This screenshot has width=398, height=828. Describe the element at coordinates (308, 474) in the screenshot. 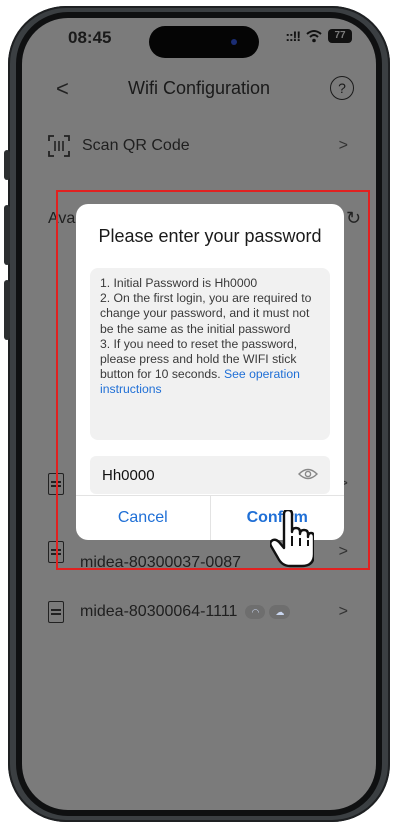

I see `eye-icon` at that location.